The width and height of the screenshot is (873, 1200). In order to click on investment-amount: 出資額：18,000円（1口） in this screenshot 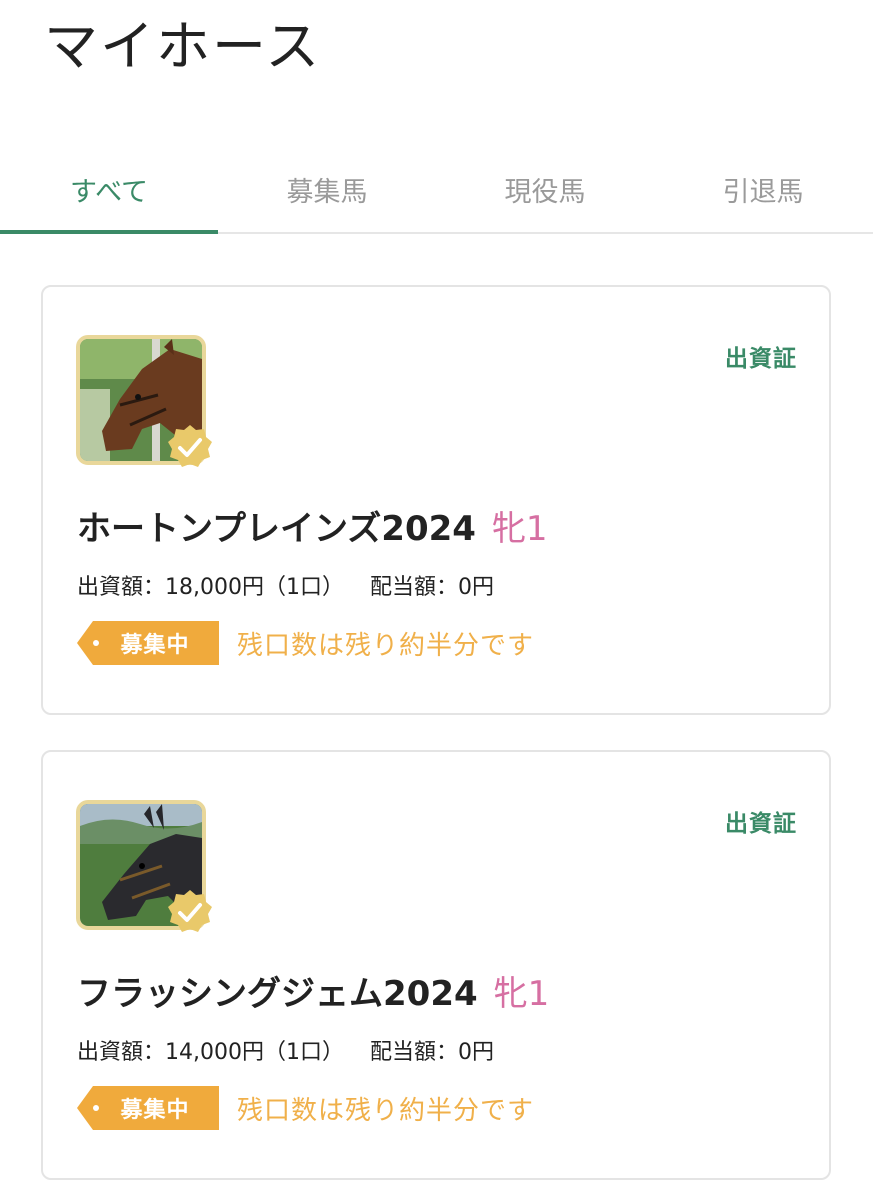, I will do `click(210, 587)`.